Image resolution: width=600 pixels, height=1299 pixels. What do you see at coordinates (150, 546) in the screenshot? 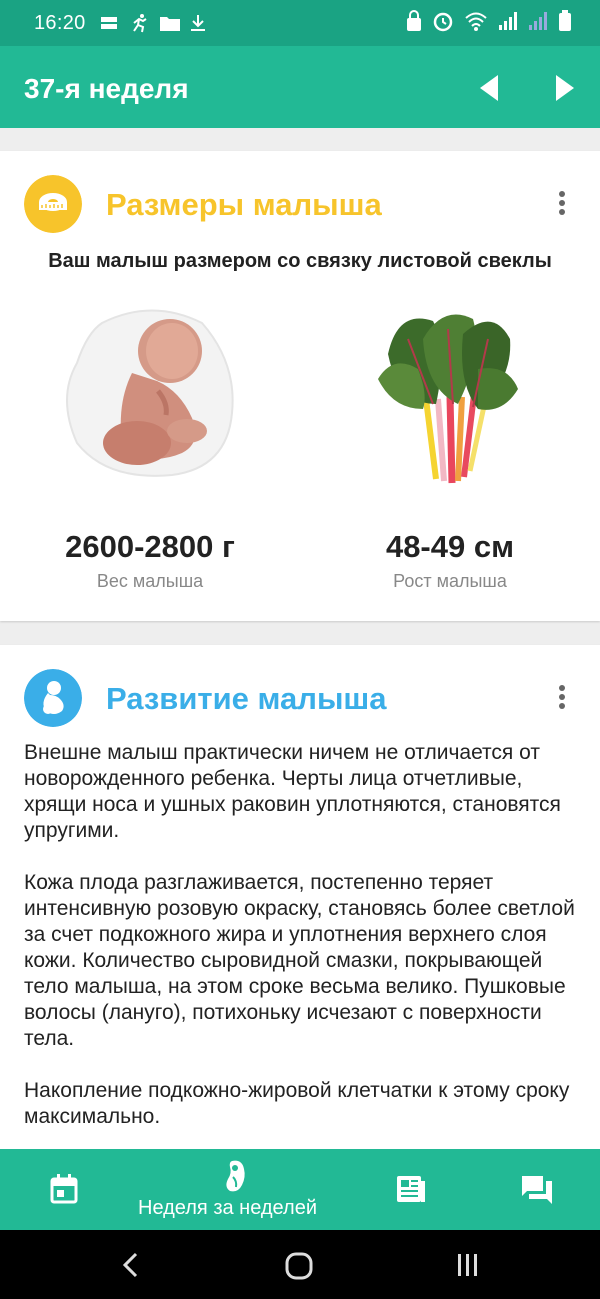
I see `baby-weight-value: 2600-2800 г` at bounding box center [150, 546].